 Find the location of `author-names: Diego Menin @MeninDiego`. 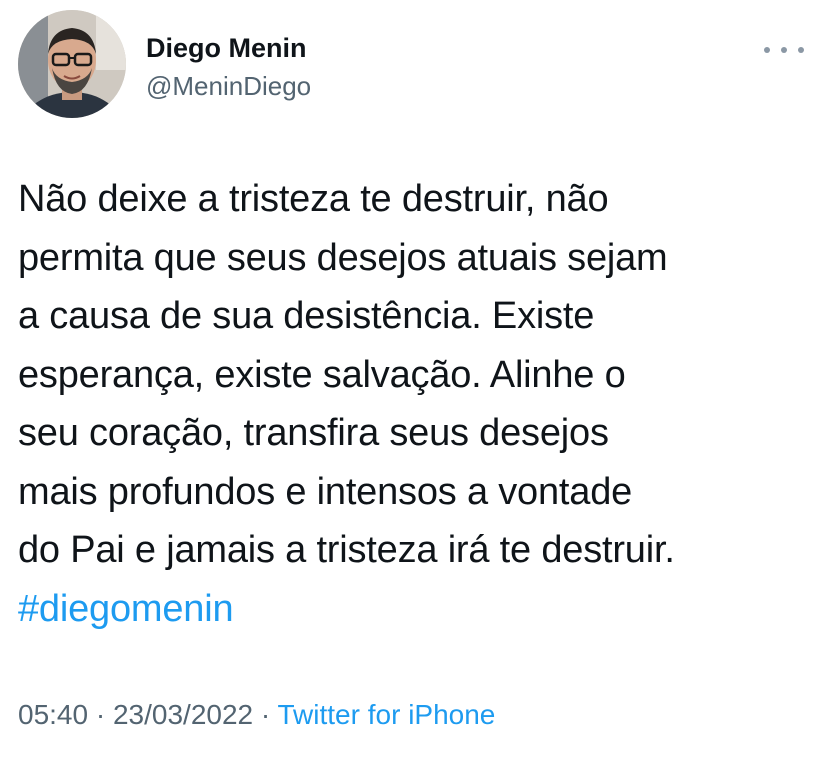

author-names: Diego Menin @MeninDiego is located at coordinates (228, 67).